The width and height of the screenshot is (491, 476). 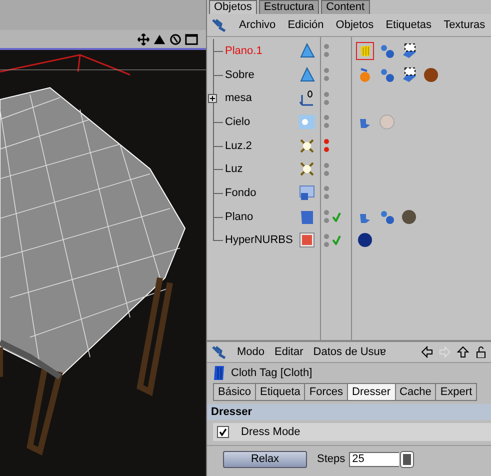 I want to click on attribute-tab: Expert, so click(x=456, y=392).